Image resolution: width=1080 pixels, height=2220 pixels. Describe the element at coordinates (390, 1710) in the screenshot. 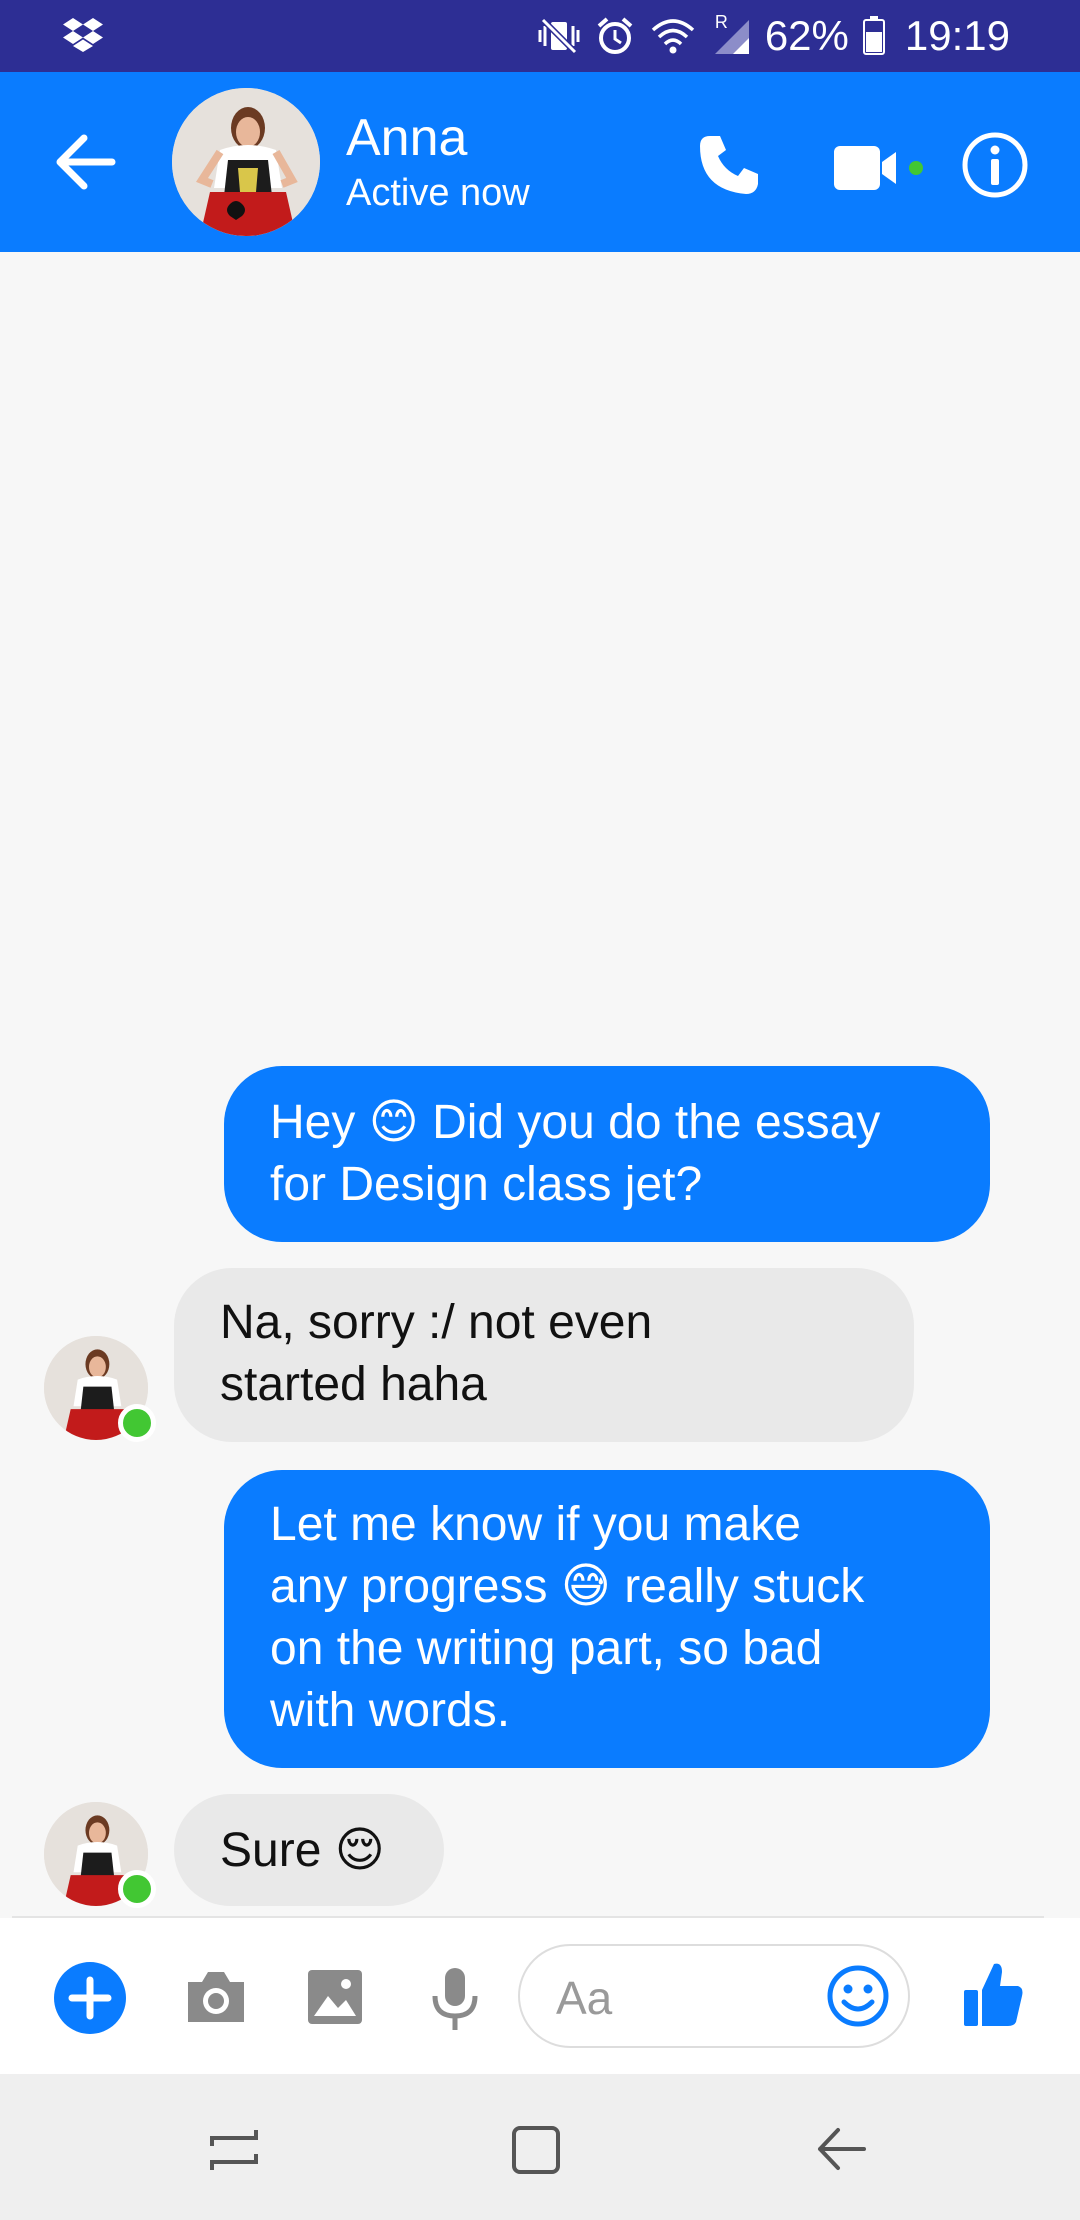

I see `message-line: with words.` at that location.